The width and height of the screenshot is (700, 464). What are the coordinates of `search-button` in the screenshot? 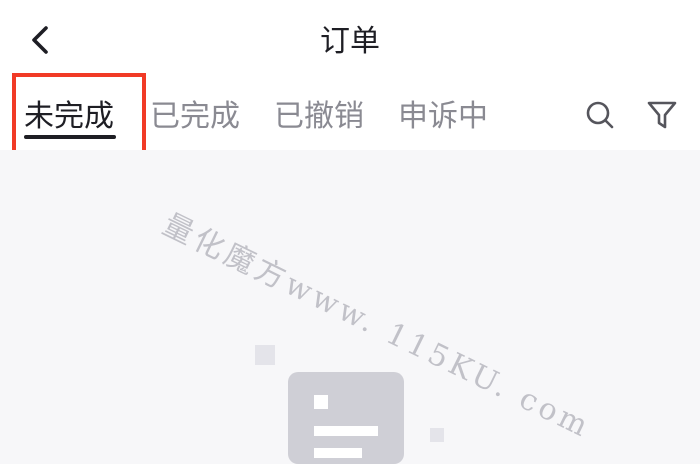 It's located at (600, 115).